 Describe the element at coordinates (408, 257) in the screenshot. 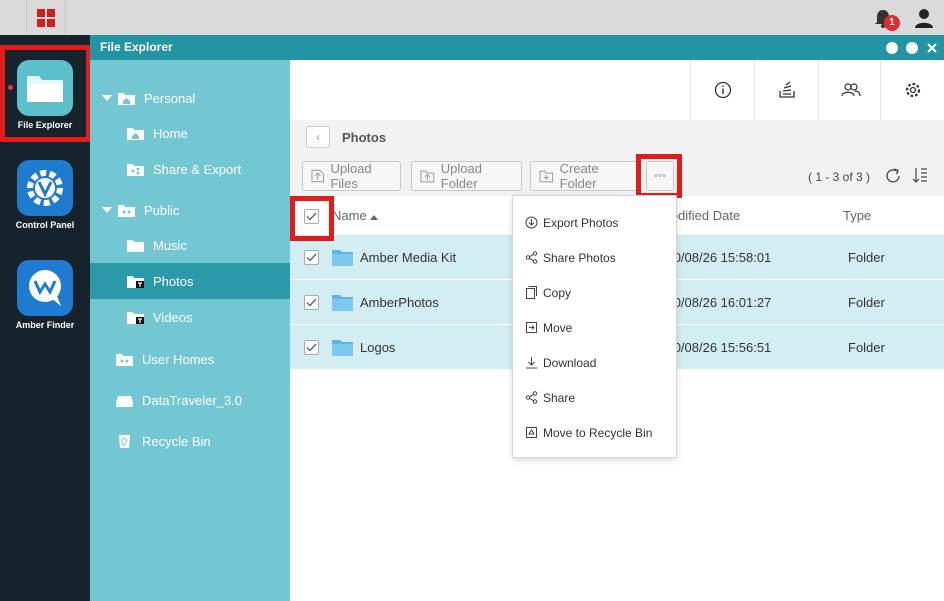

I see `row-name: Amber Media Kit` at that location.